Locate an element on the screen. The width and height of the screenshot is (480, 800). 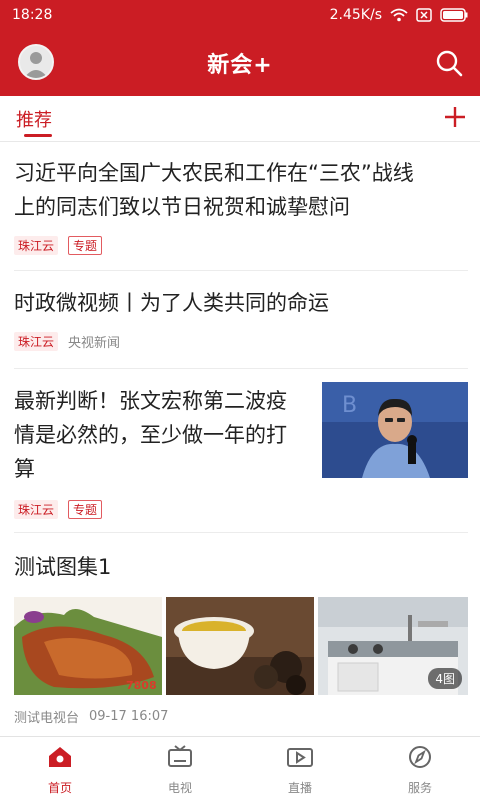
news-title-line: 情是必然的，至少做一年的打 is located at coordinates (150, 435).